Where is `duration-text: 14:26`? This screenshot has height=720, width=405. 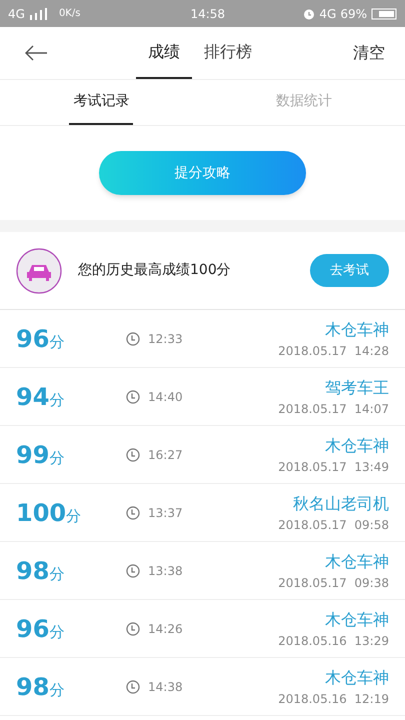
duration-text: 14:26 is located at coordinates (165, 629).